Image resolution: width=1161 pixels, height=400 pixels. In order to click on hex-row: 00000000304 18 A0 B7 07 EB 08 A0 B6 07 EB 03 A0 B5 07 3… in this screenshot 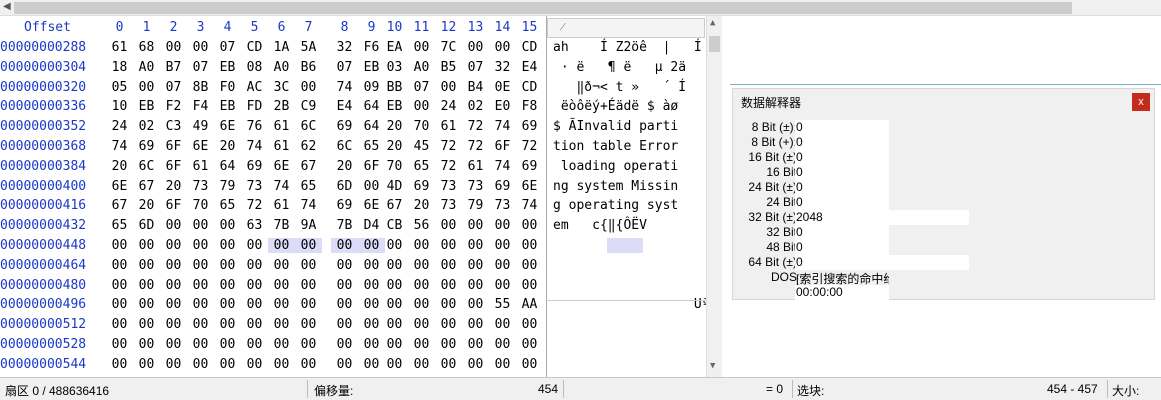, I will do `click(273, 68)`.